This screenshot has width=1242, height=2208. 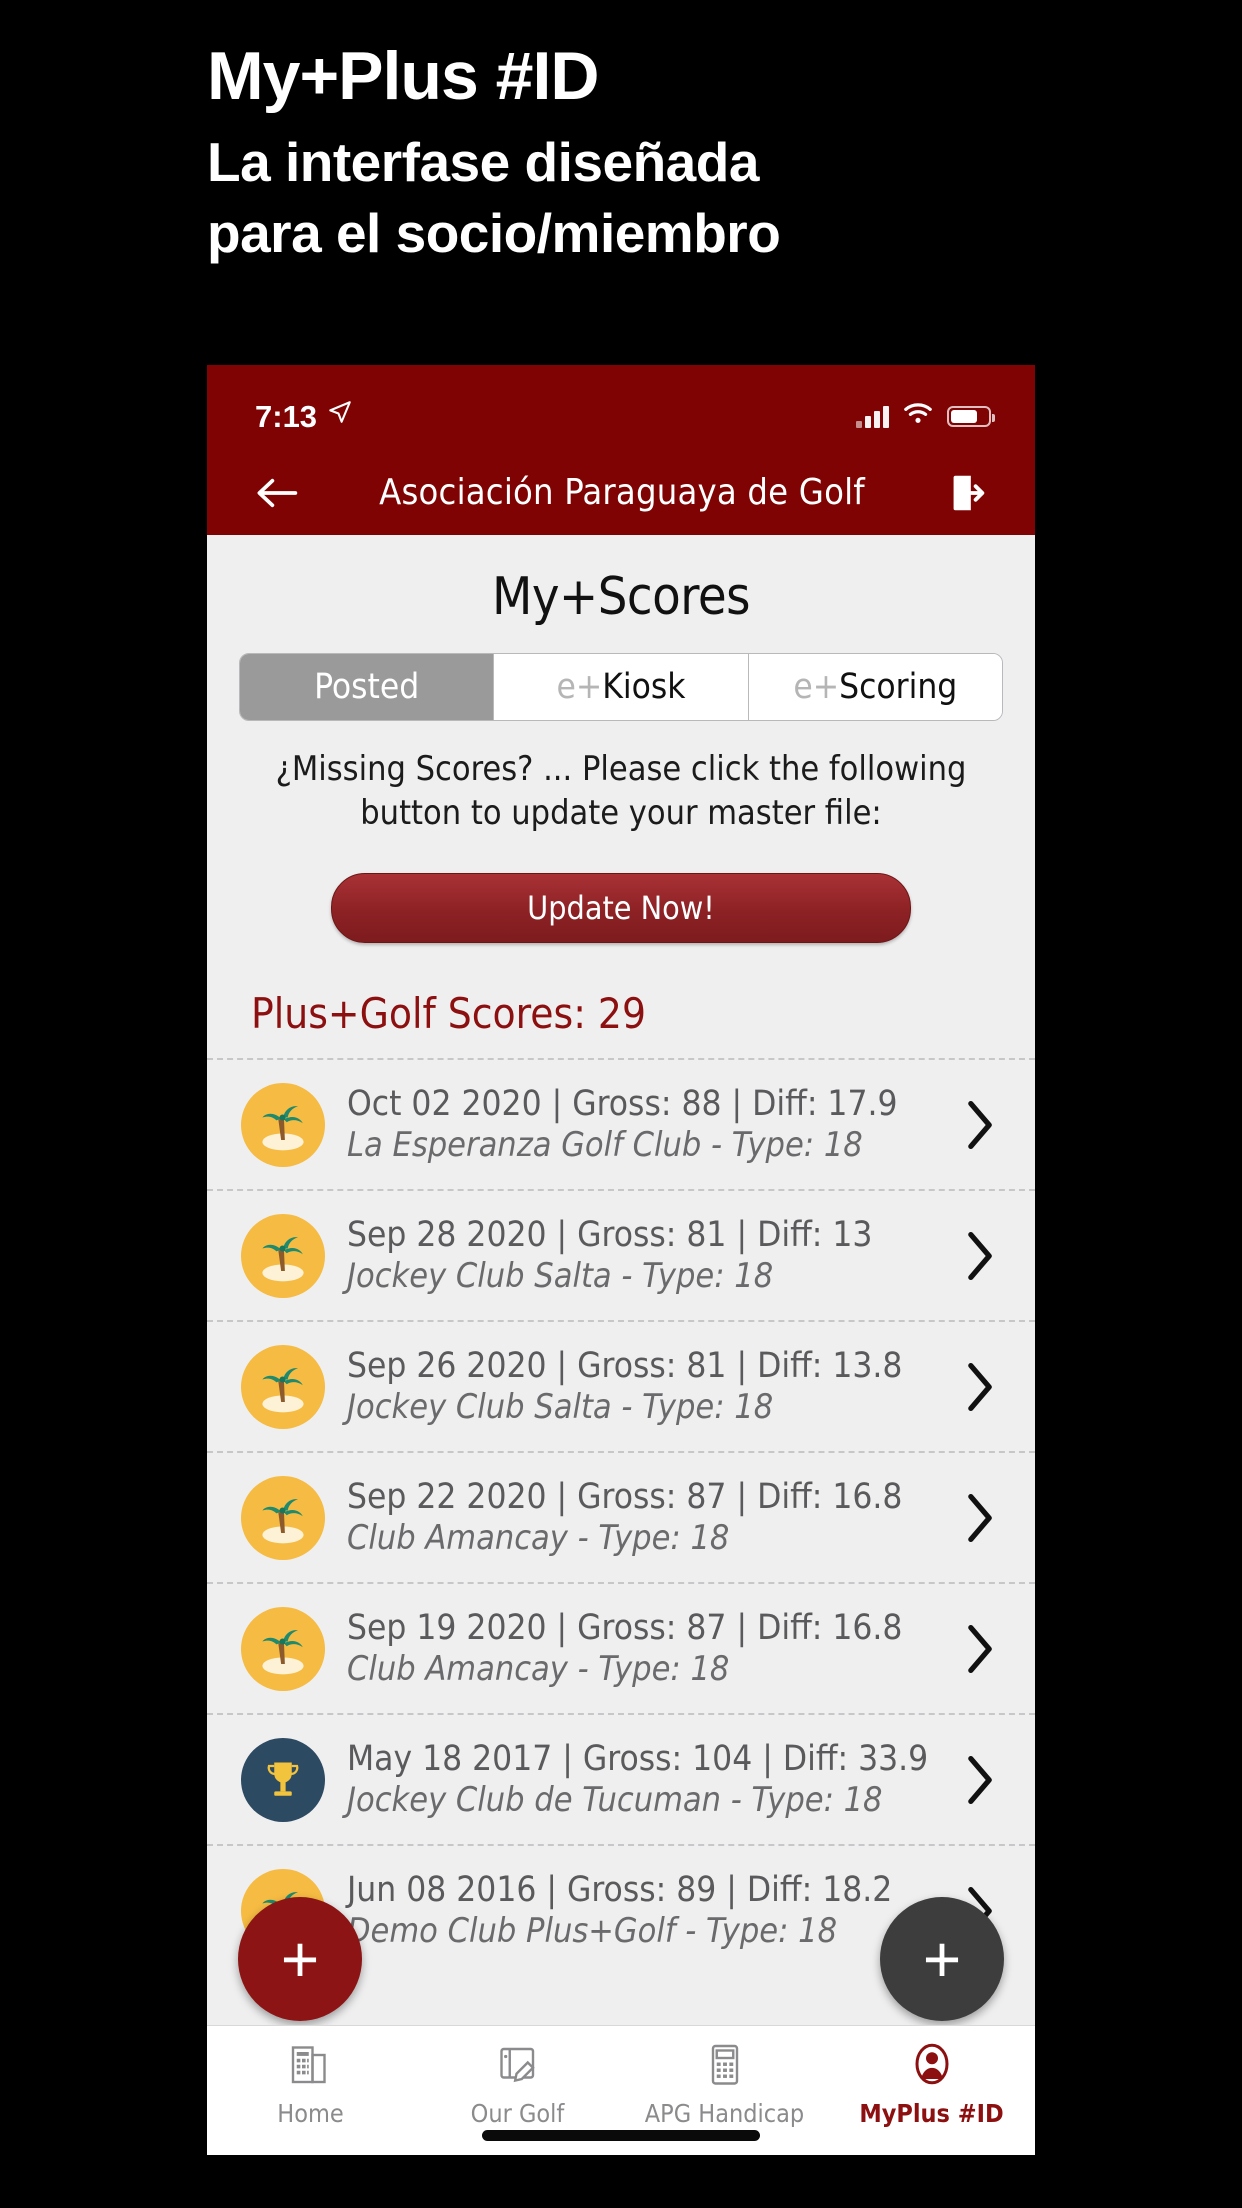 I want to click on segment-escoring-prefix: e+, so click(x=816, y=687).